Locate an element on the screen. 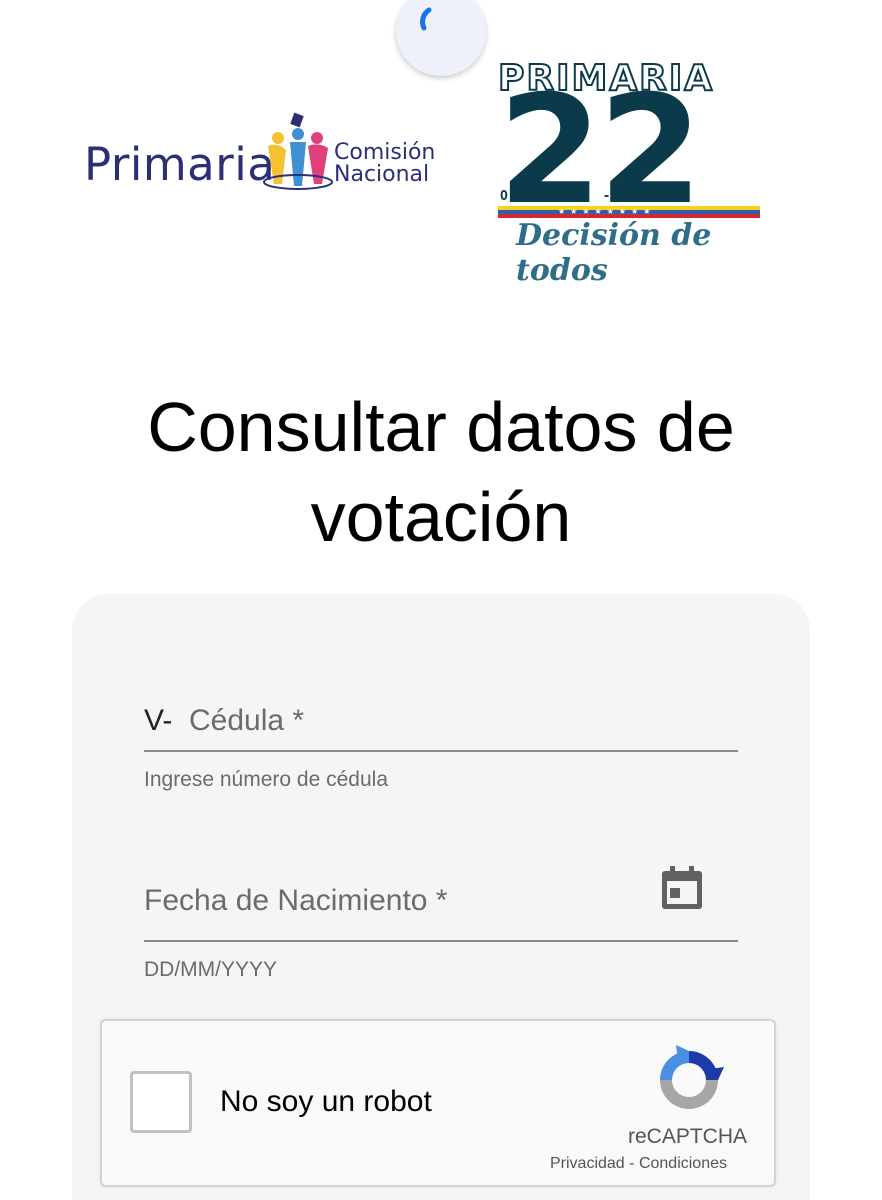  recaptcha-brand: reCAPTCHA is located at coordinates (688, 1136).